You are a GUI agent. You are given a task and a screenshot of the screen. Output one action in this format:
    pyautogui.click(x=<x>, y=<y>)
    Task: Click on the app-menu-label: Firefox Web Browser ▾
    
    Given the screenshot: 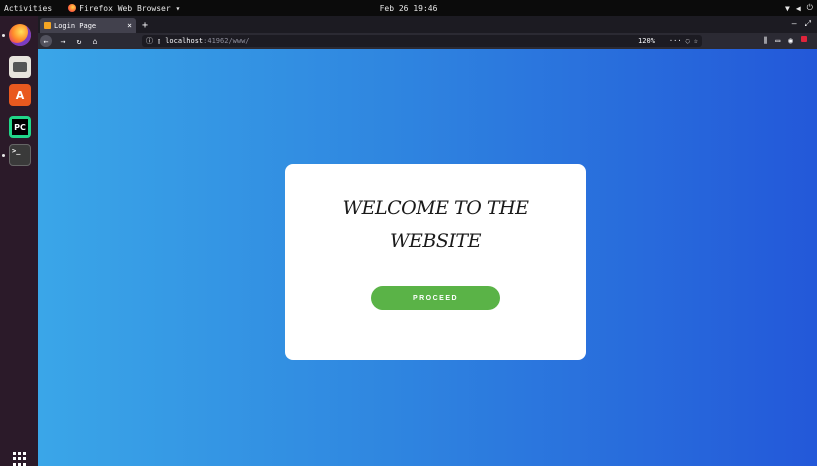 What is the action you would take?
    pyautogui.click(x=130, y=8)
    